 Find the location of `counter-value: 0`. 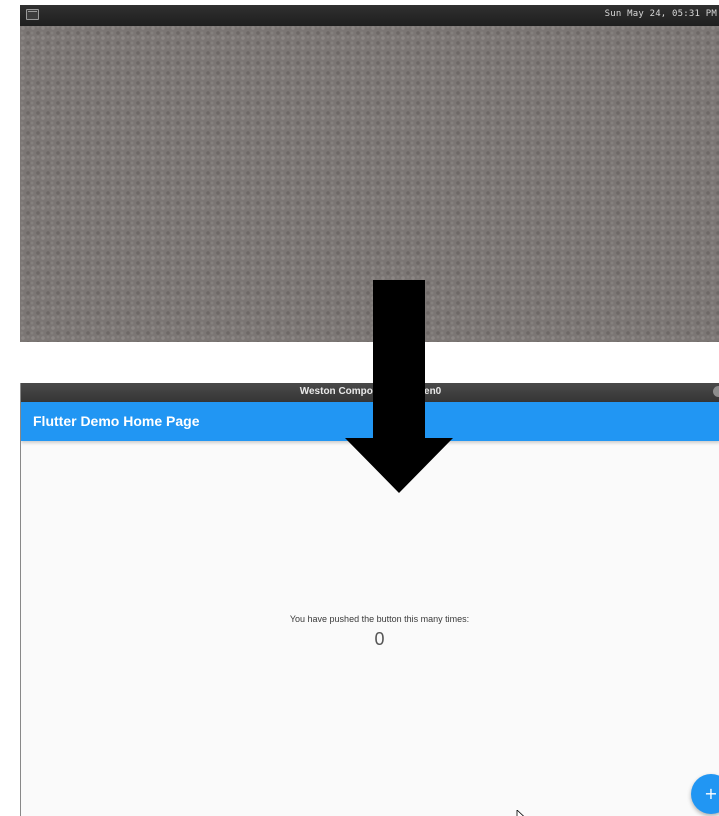

counter-value: 0 is located at coordinates (379, 639).